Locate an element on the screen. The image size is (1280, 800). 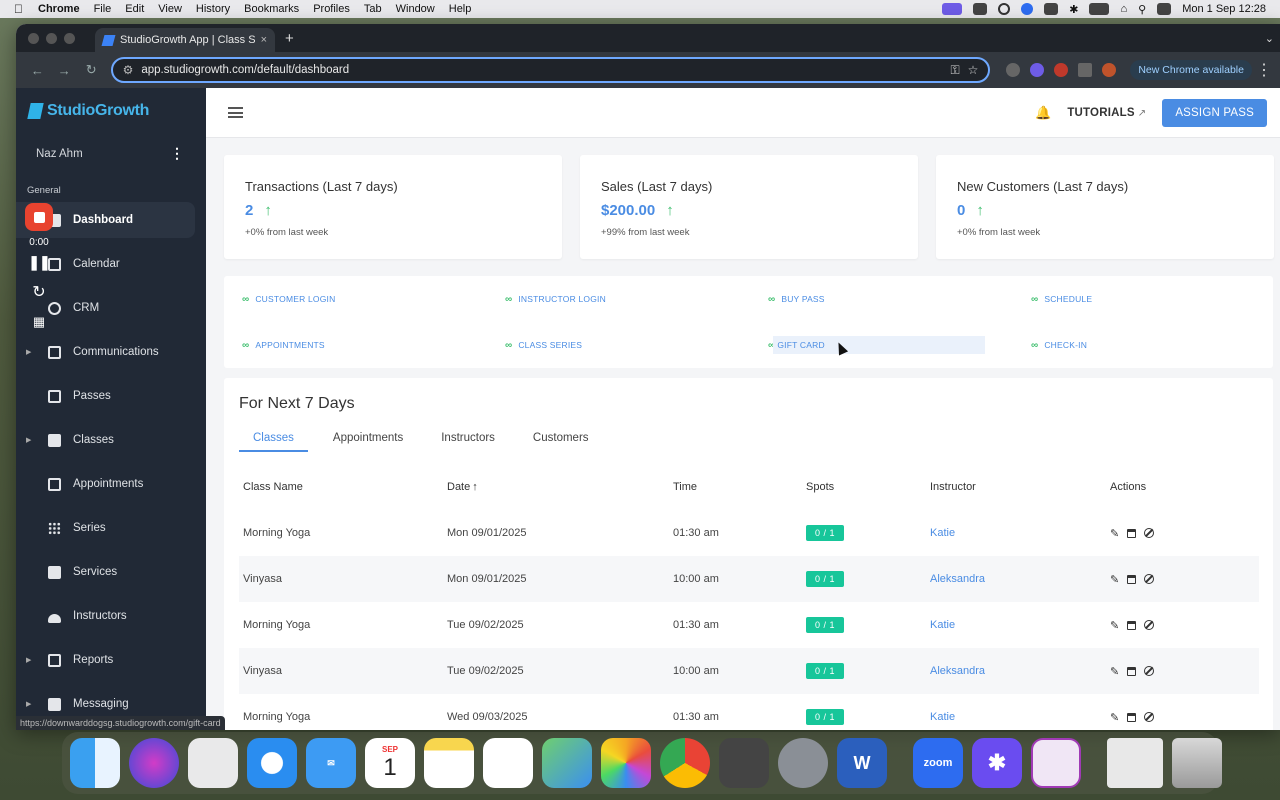
tab-customers: Customers is located at coordinates (561, 442).